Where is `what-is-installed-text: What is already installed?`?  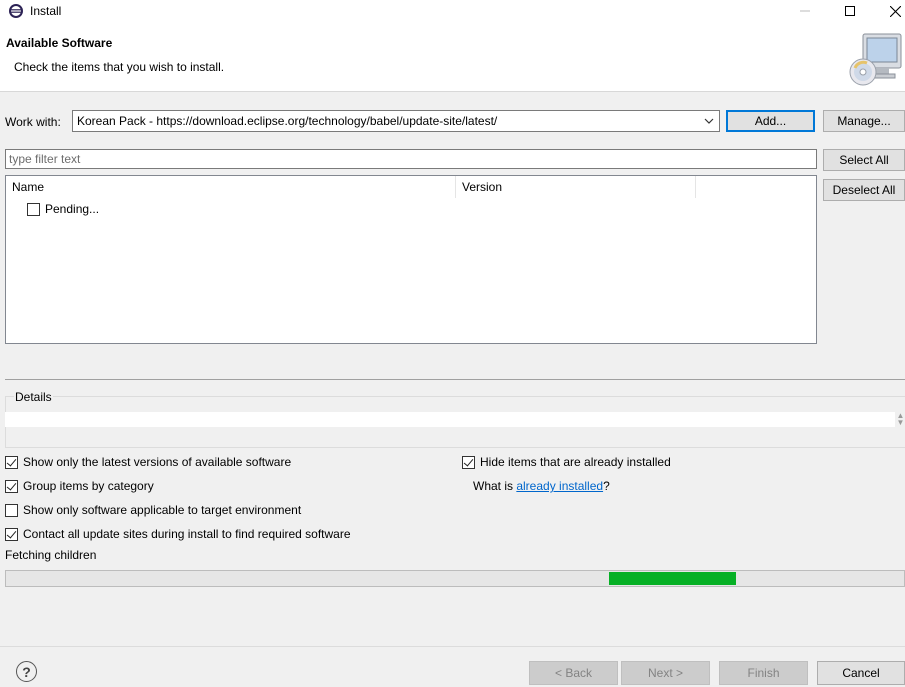
what-is-installed-text: What is already installed? is located at coordinates (541, 486).